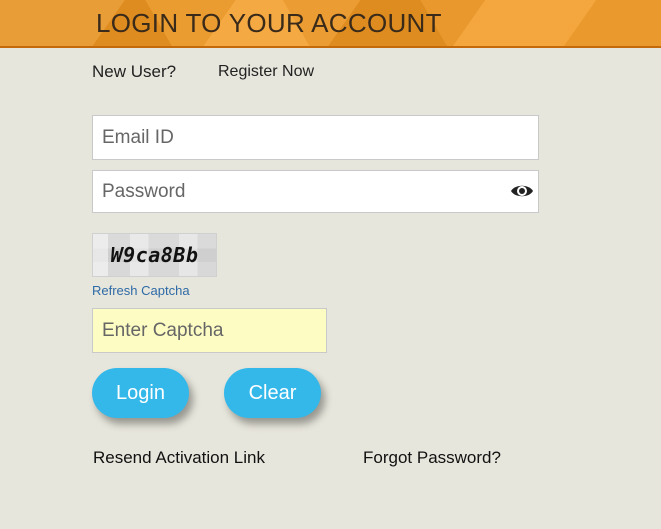  I want to click on resend-activation-link: Resend Activation Link, so click(179, 458).